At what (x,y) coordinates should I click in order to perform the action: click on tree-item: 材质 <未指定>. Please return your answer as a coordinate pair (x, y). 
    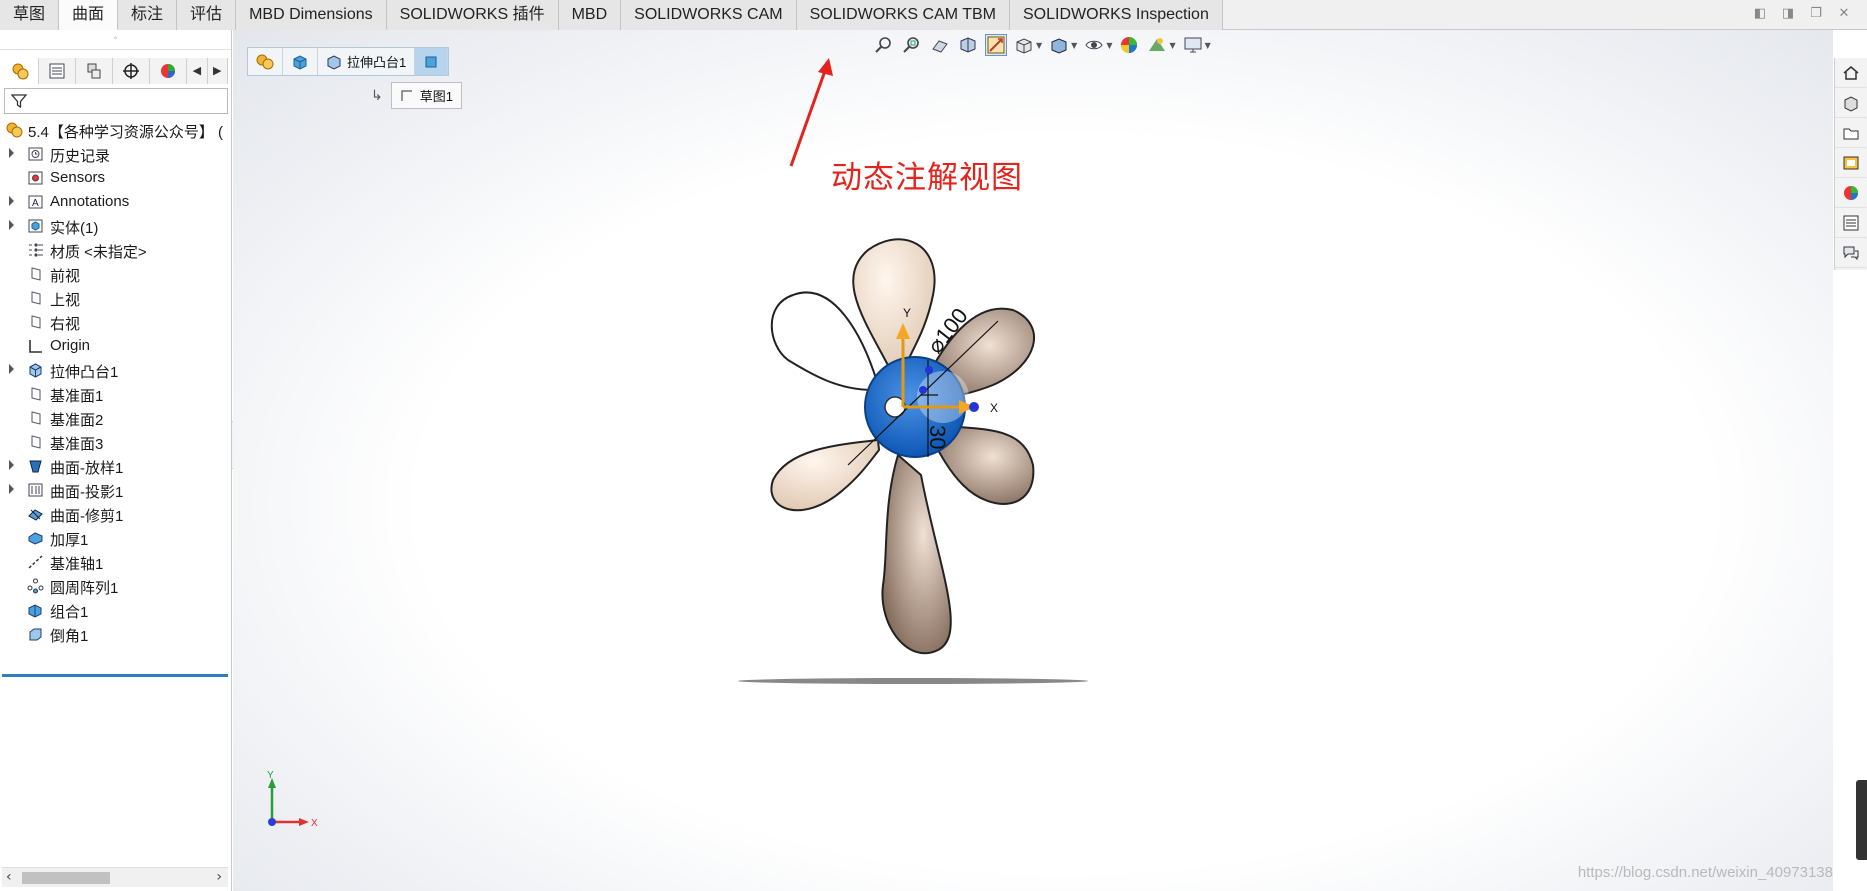
    Looking at the image, I should click on (115, 250).